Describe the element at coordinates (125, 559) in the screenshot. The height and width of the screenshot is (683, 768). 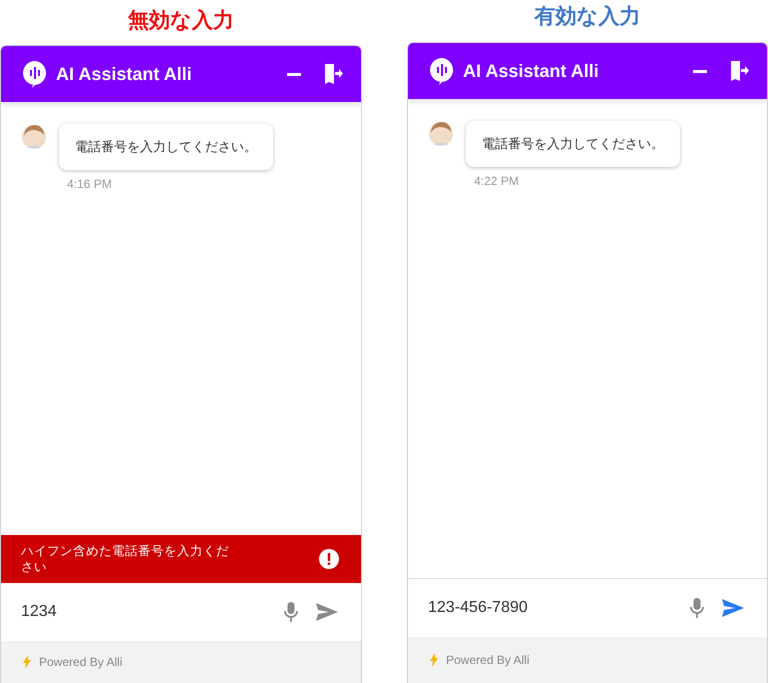
I see `error-message: ハイフン含めた電話番号を入力ください` at that location.